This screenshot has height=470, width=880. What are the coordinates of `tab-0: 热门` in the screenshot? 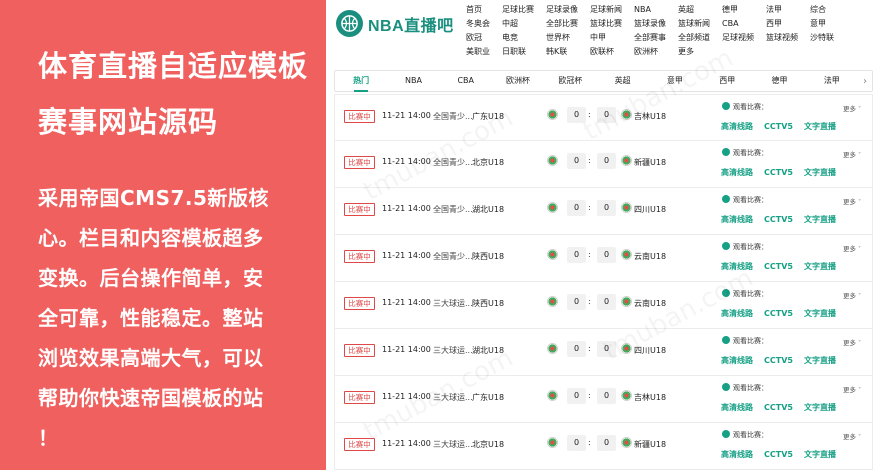 It's located at (361, 81).